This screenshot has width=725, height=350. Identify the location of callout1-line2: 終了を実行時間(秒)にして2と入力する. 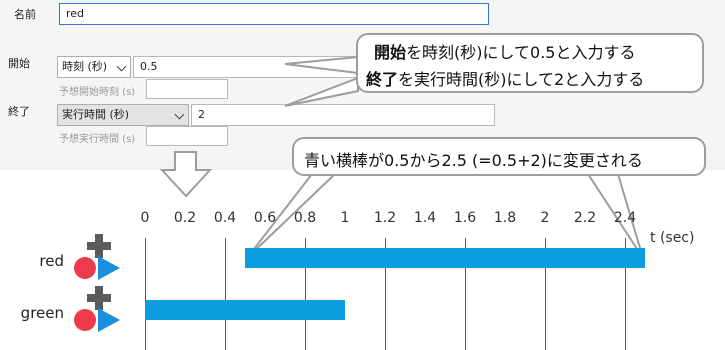
(505, 78).